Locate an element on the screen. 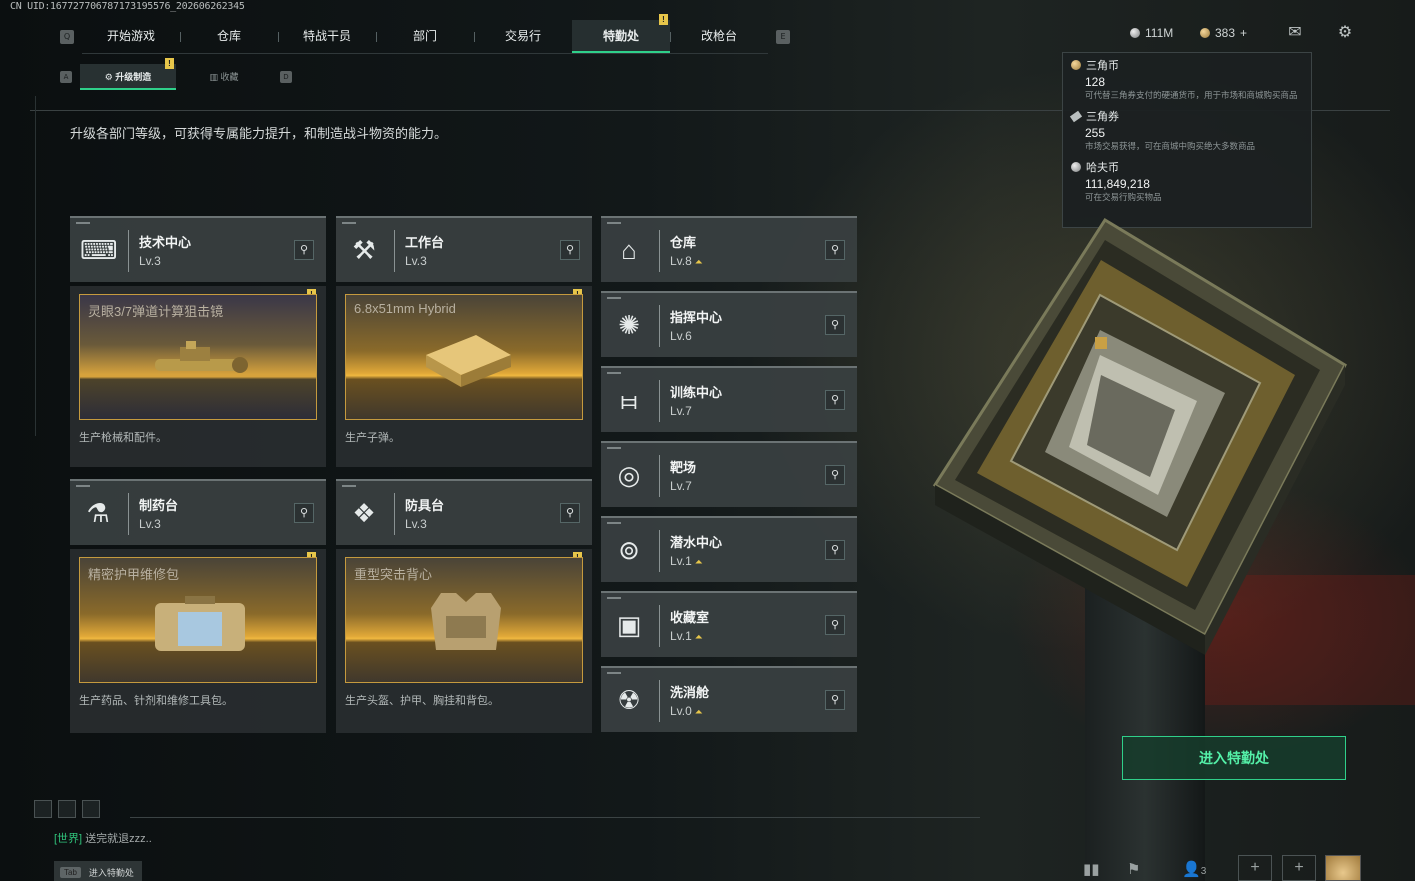 This screenshot has height=881, width=1415. subtab-collection: ▥ 收藏 is located at coordinates (224, 77).